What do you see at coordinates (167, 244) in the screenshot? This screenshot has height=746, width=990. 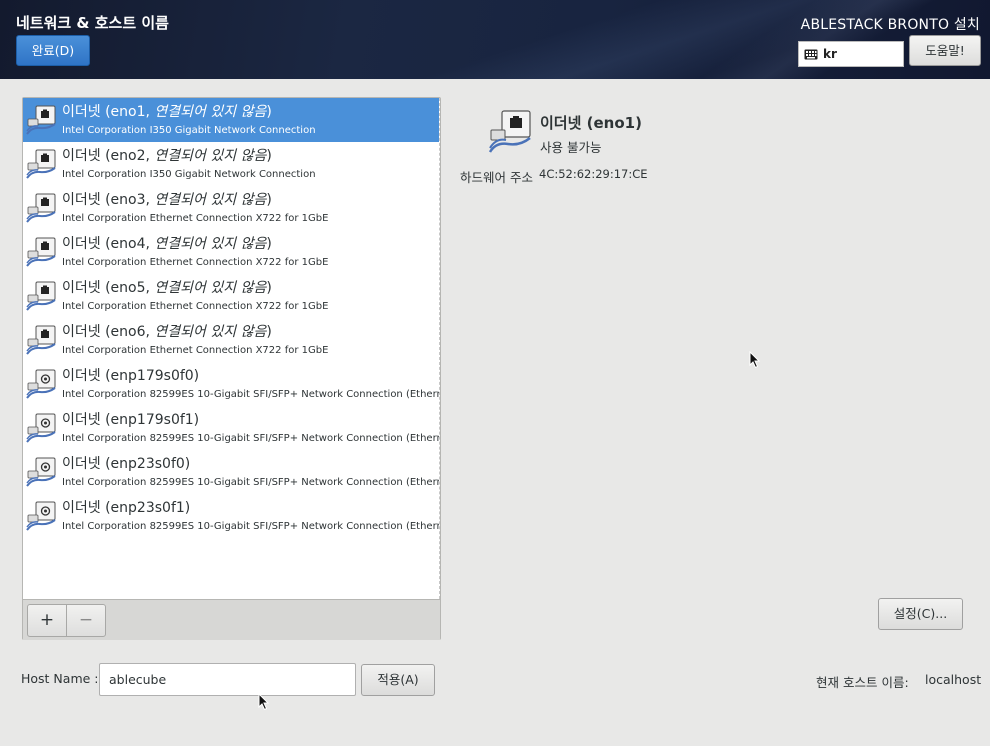 I see `device-name: 이더넷 (eno4, 연결되어 있지 않음)` at bounding box center [167, 244].